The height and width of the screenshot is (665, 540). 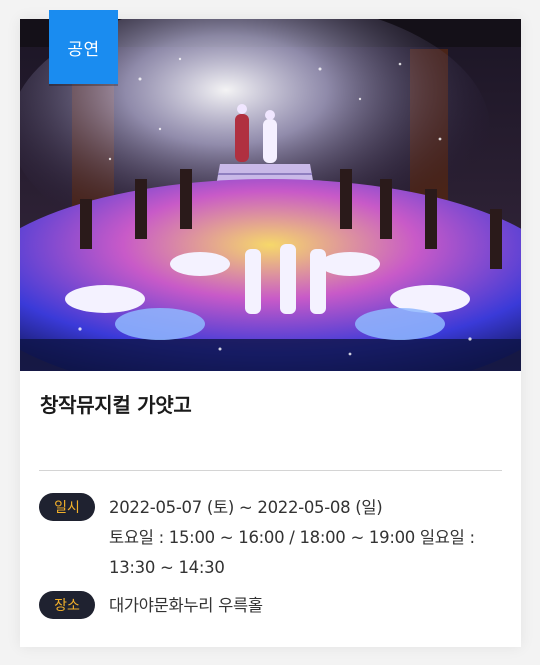 What do you see at coordinates (246, 507) in the screenshot?
I see `schedule-date: 2022-05-07 (토) ~ 2022-05-08 (일)` at bounding box center [246, 507].